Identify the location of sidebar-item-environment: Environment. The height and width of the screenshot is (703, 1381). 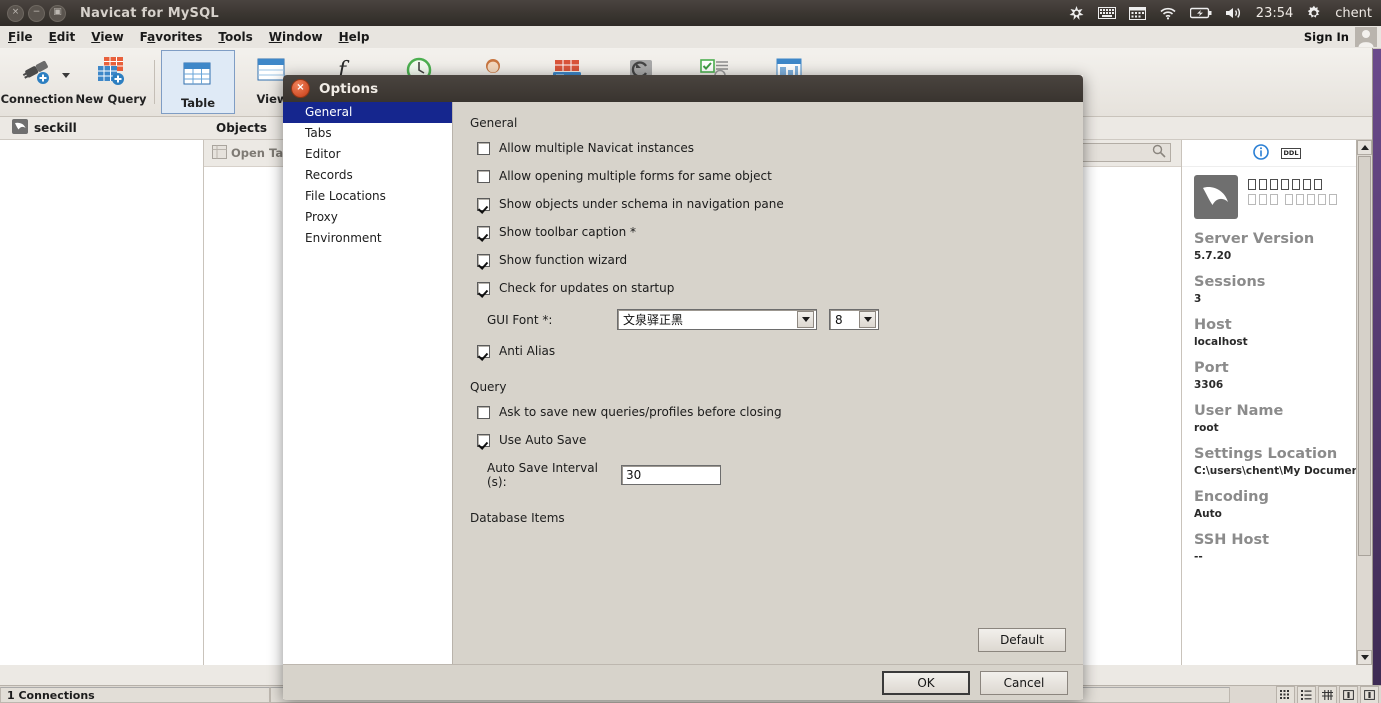
(367, 238).